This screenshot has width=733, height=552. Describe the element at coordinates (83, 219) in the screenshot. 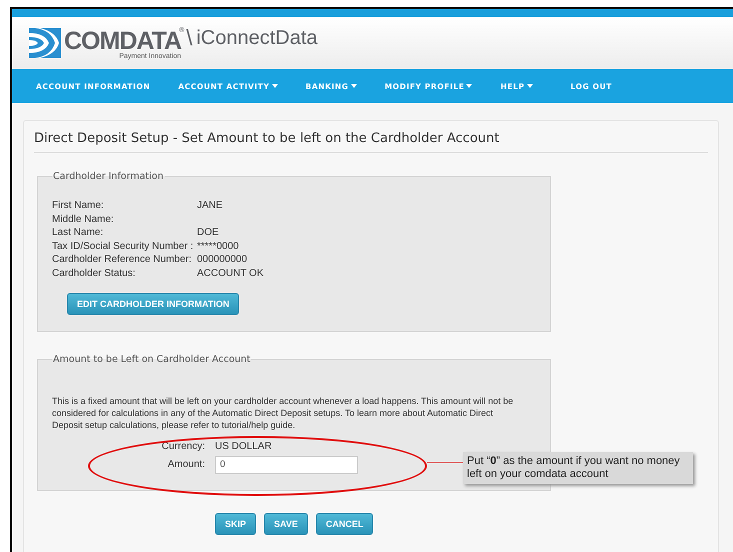

I see `field-label: Middle Name:` at that location.